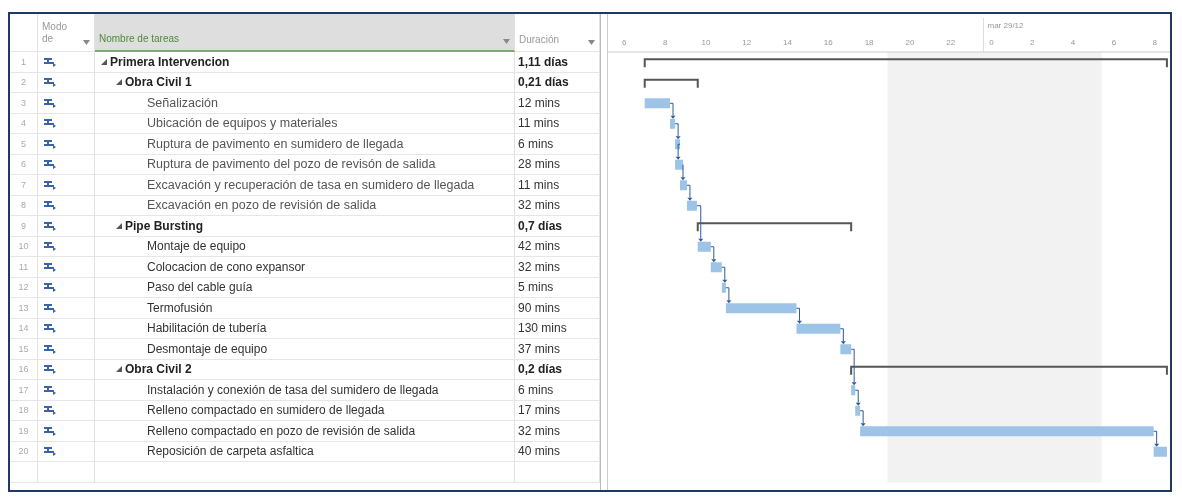  What do you see at coordinates (1005, 25) in the screenshot?
I see `date-label: mar 29/12` at bounding box center [1005, 25].